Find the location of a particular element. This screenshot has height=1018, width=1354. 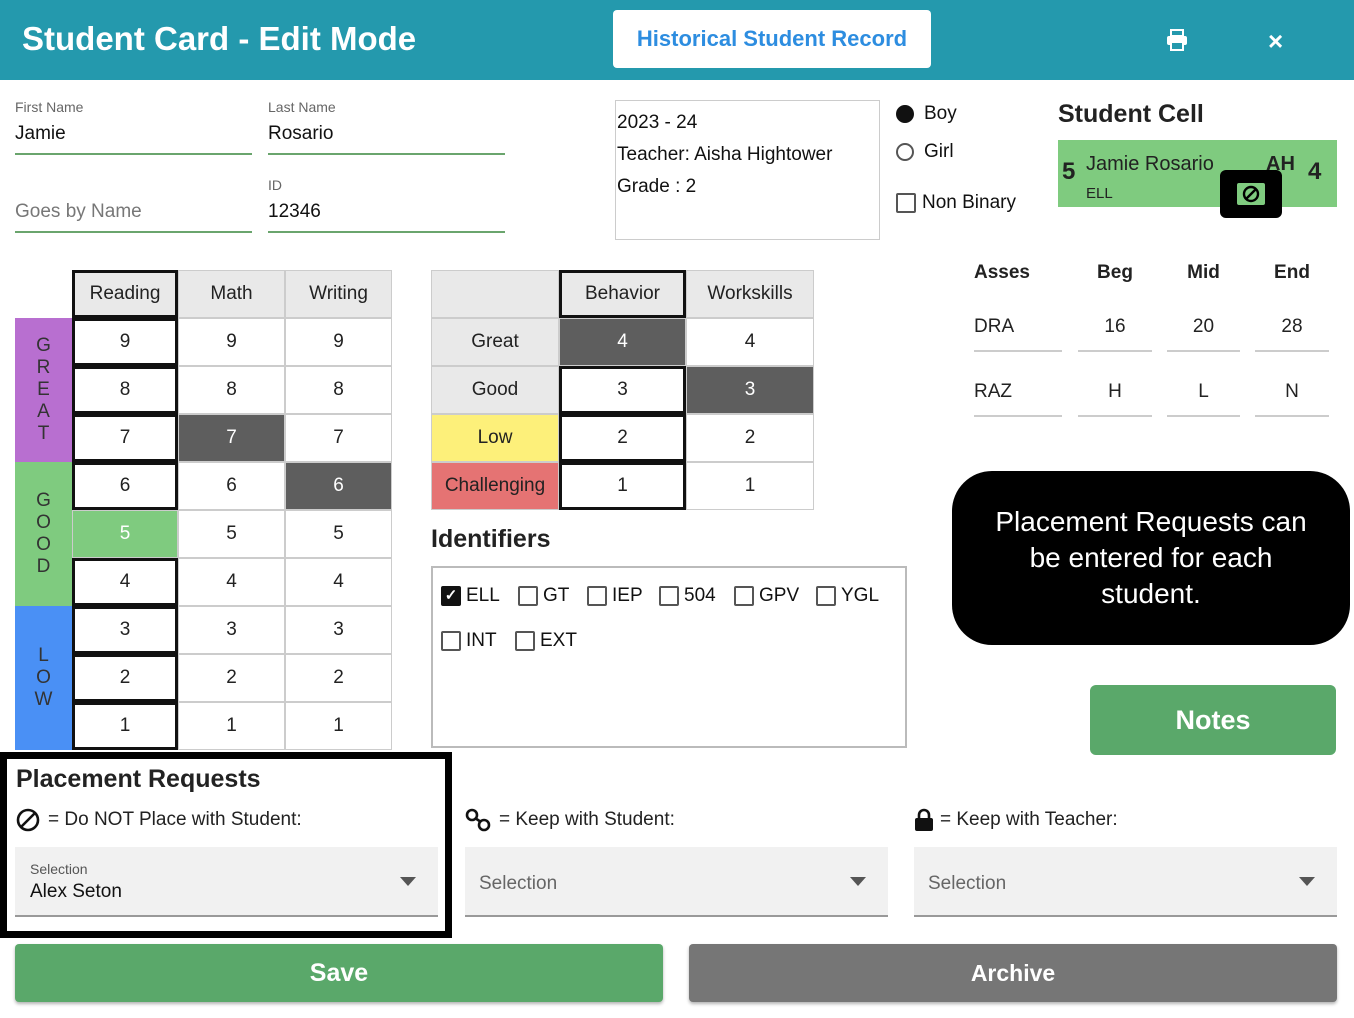

score-cell-math-2: 2 is located at coordinates (231, 678).